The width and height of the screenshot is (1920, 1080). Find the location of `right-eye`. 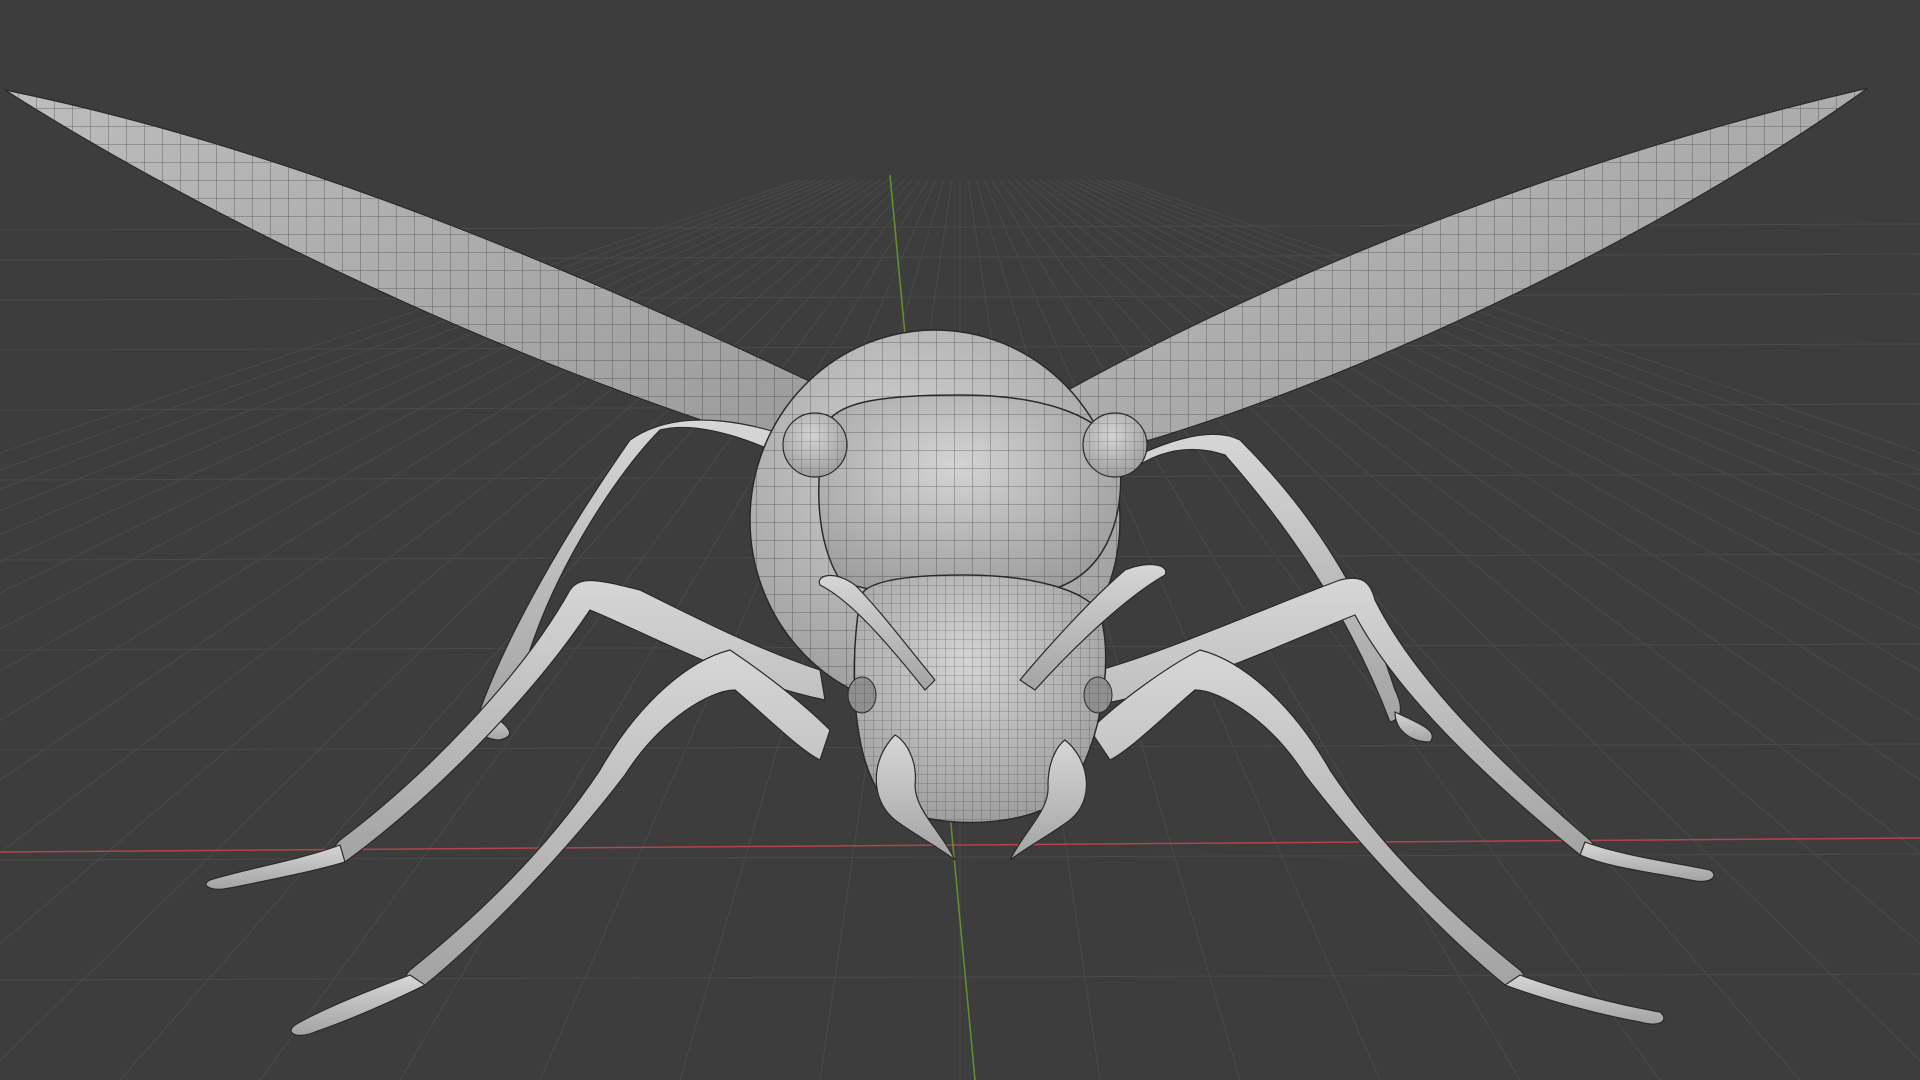

right-eye is located at coordinates (1098, 695).